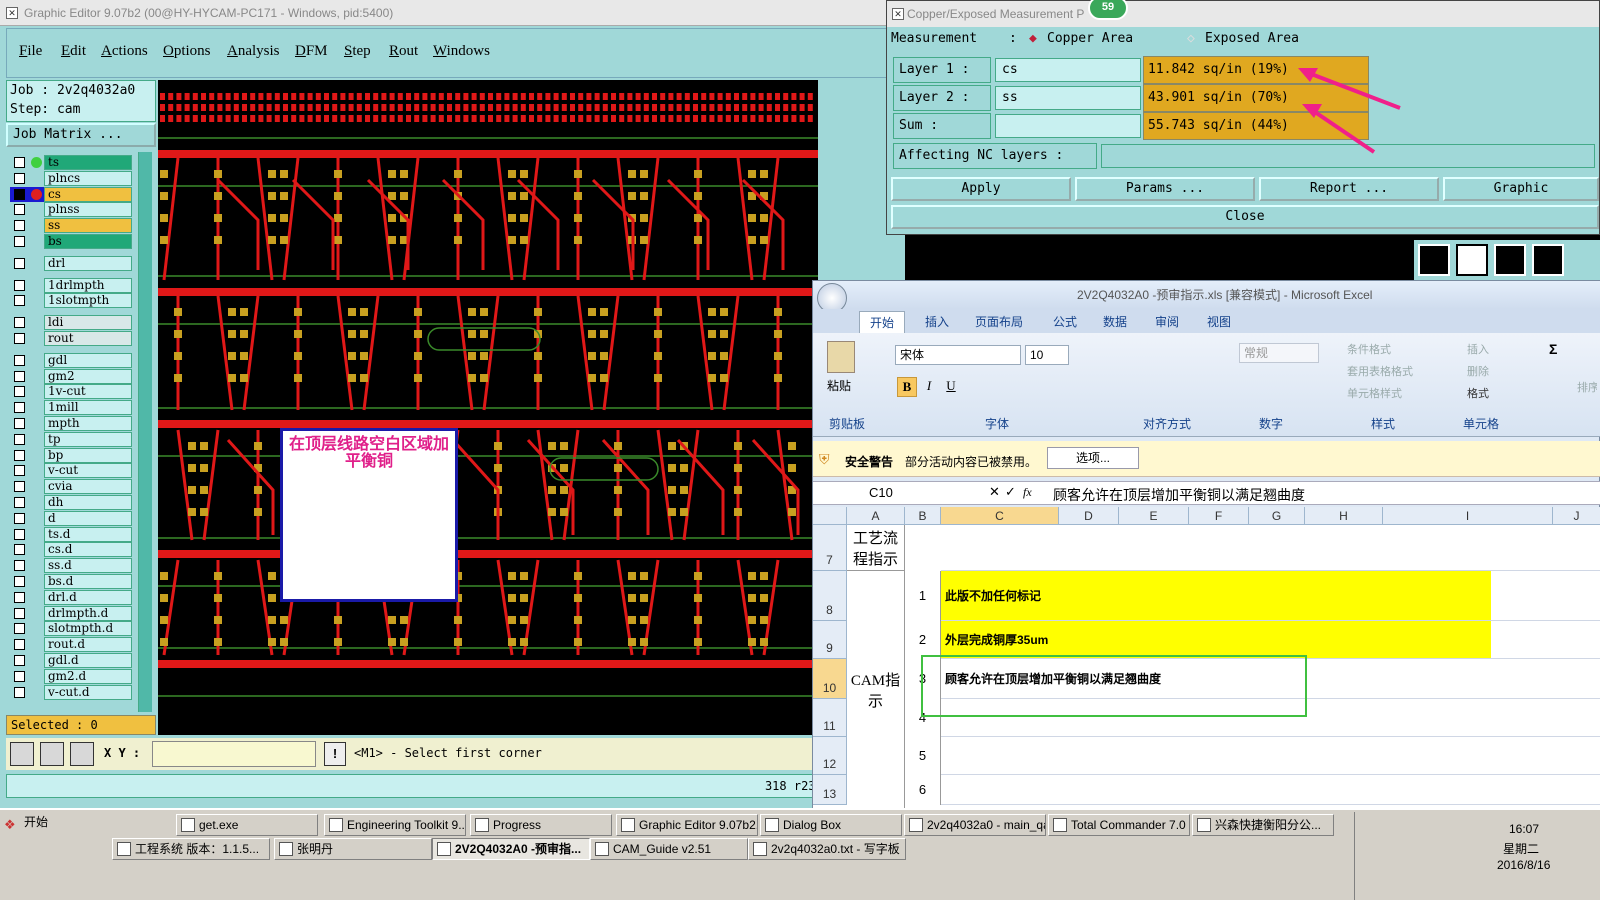  What do you see at coordinates (1553, 349) in the screenshot?
I see `sum-icon: Σ` at bounding box center [1553, 349].